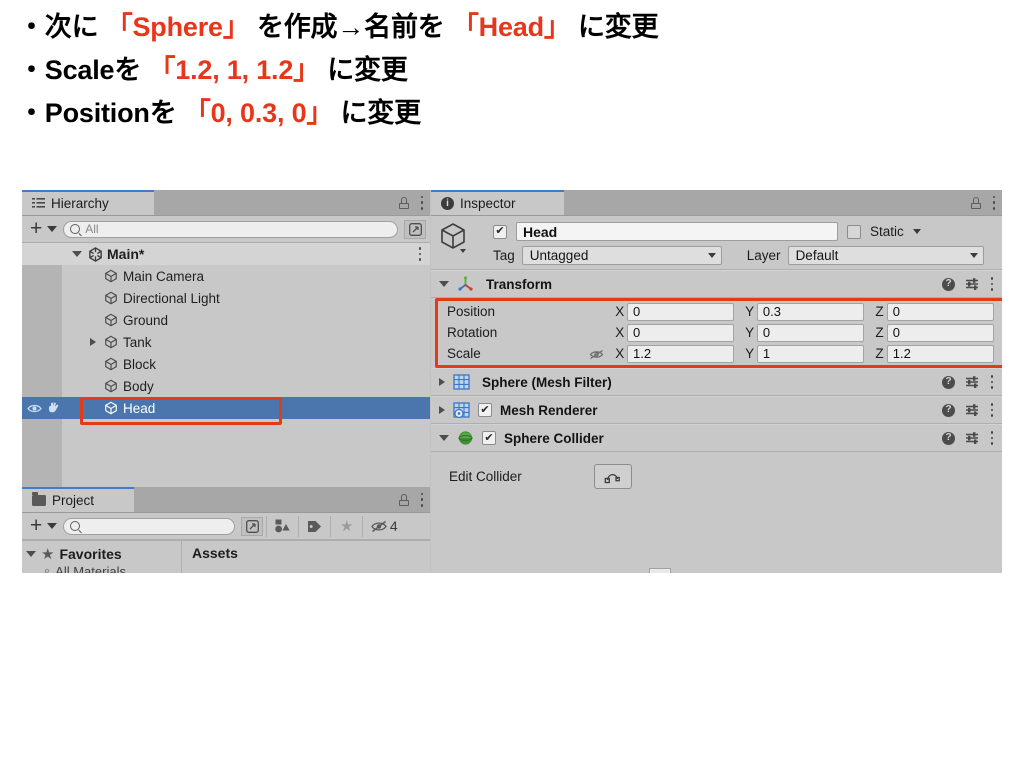 The height and width of the screenshot is (768, 1024). I want to click on transform-rotation-z-input: 0, so click(940, 332).